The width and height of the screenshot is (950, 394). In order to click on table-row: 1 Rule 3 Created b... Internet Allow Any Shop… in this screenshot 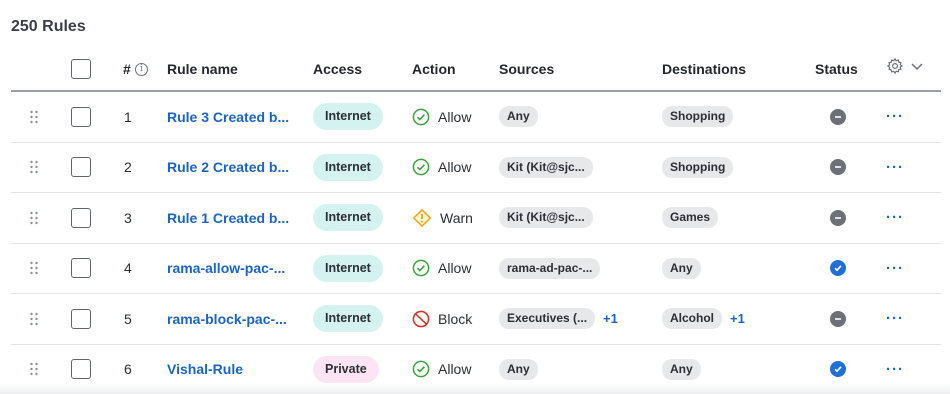, I will do `click(476, 117)`.